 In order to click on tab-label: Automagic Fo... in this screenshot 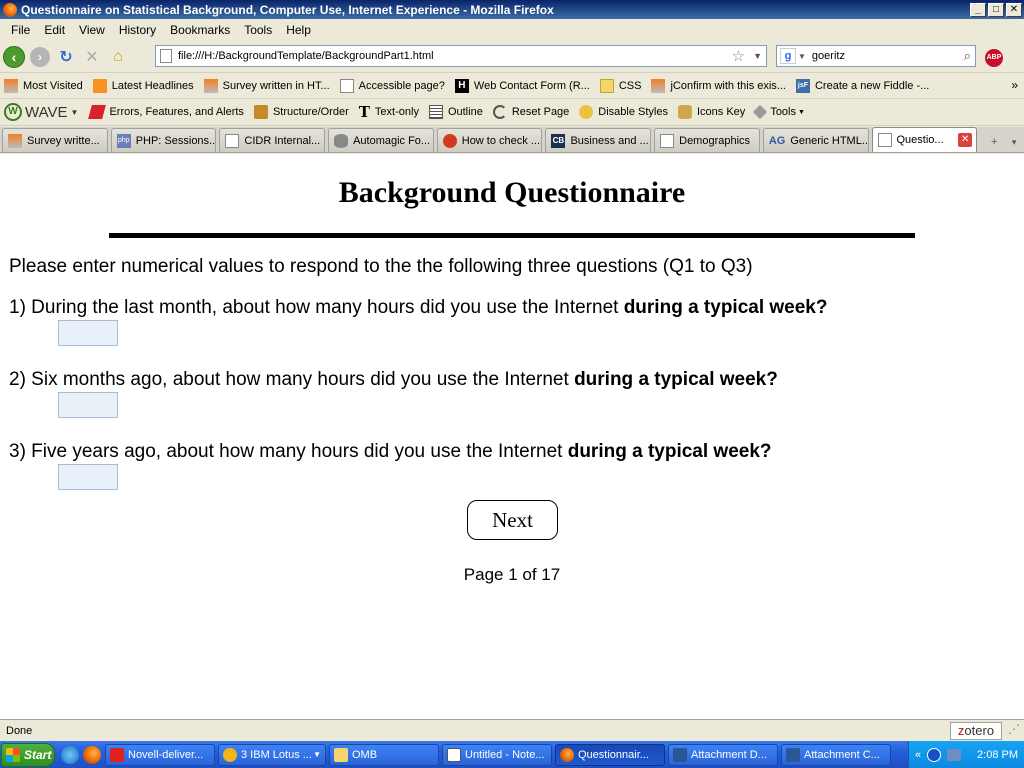, I will do `click(392, 140)`.